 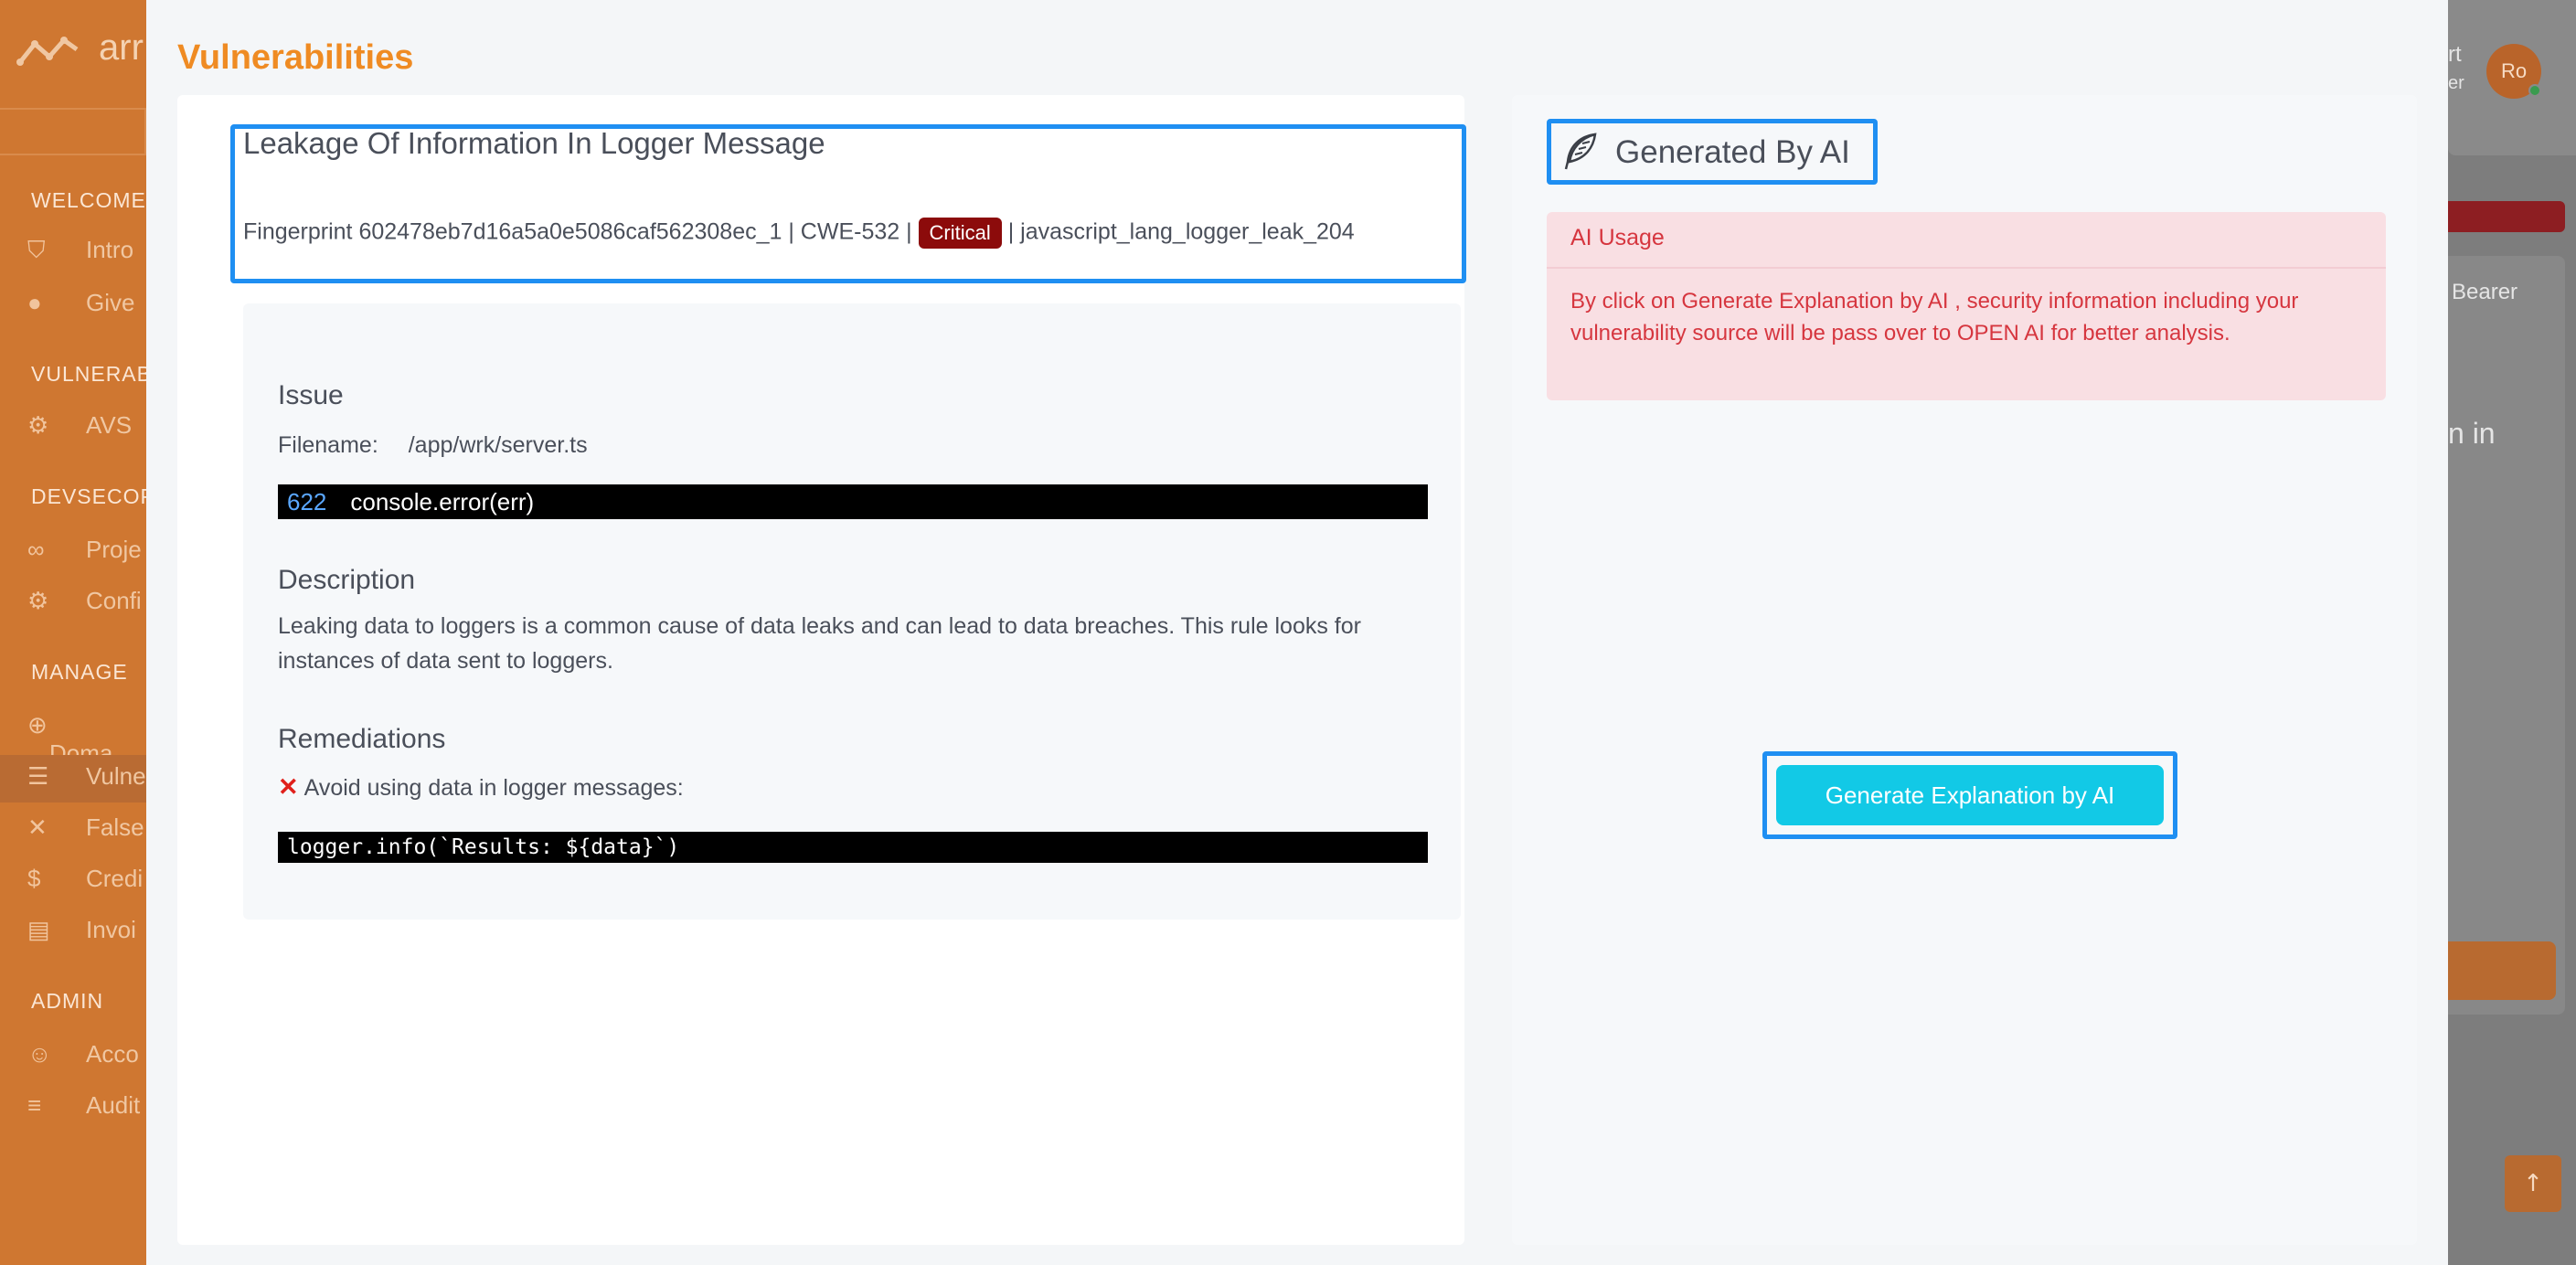 What do you see at coordinates (79, 425) in the screenshot?
I see `sidebar-item-avs: ⚙ AVS` at bounding box center [79, 425].